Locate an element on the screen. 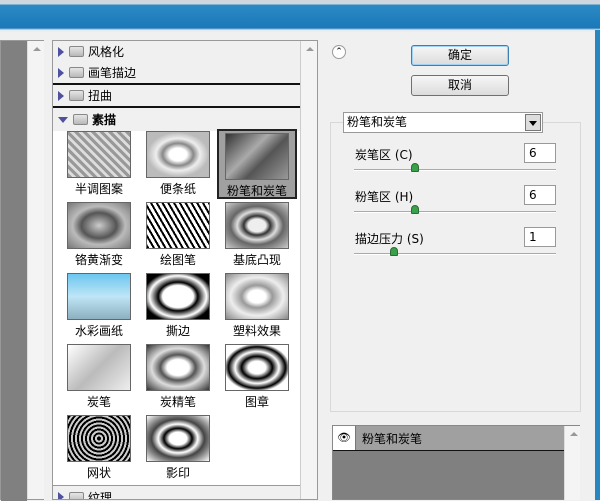  filter-label: 图章 is located at coordinates (256, 402).